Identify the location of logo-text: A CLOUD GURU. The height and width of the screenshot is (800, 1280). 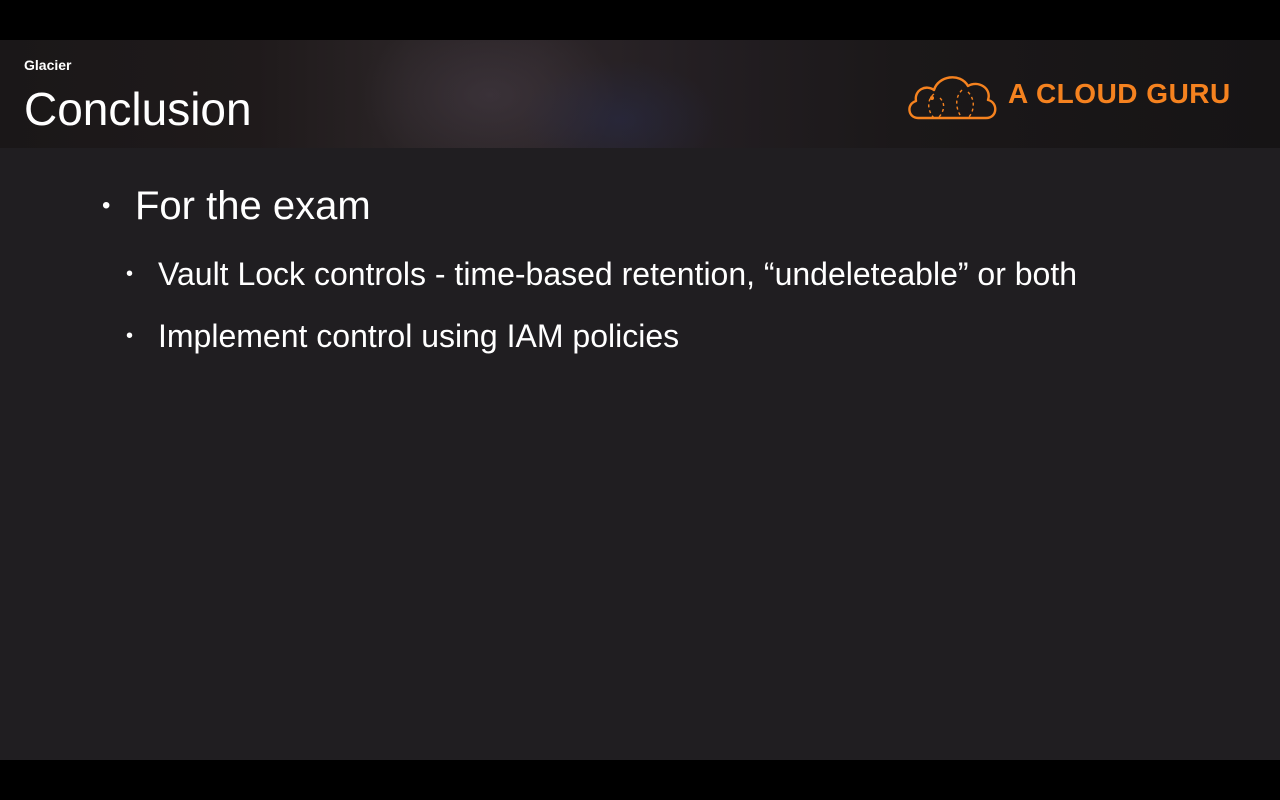
(1119, 93).